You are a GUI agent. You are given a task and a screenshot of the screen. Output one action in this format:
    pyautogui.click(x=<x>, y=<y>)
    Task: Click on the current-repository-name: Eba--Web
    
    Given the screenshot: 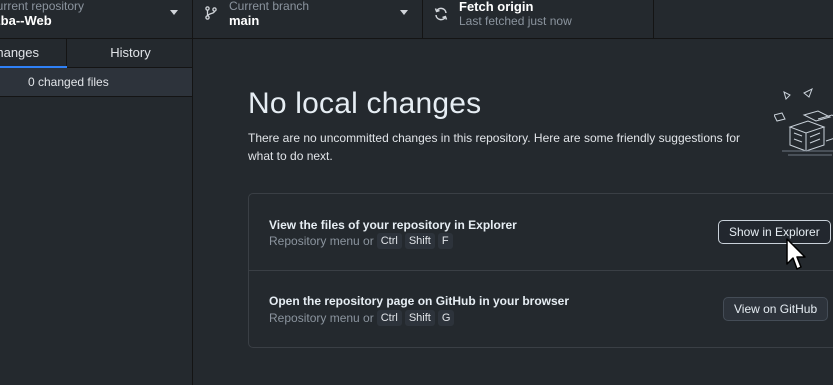 What is the action you would take?
    pyautogui.click(x=26, y=20)
    